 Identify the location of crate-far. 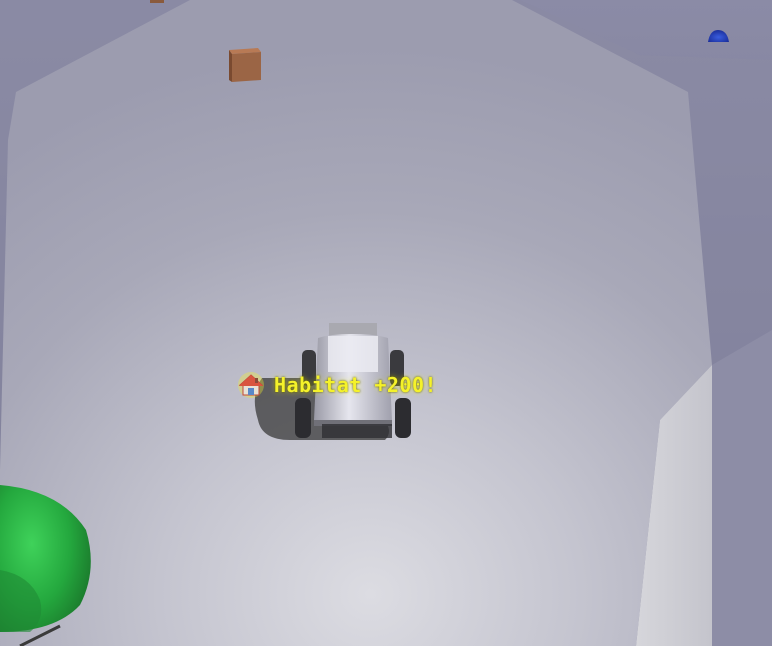
(157, 1).